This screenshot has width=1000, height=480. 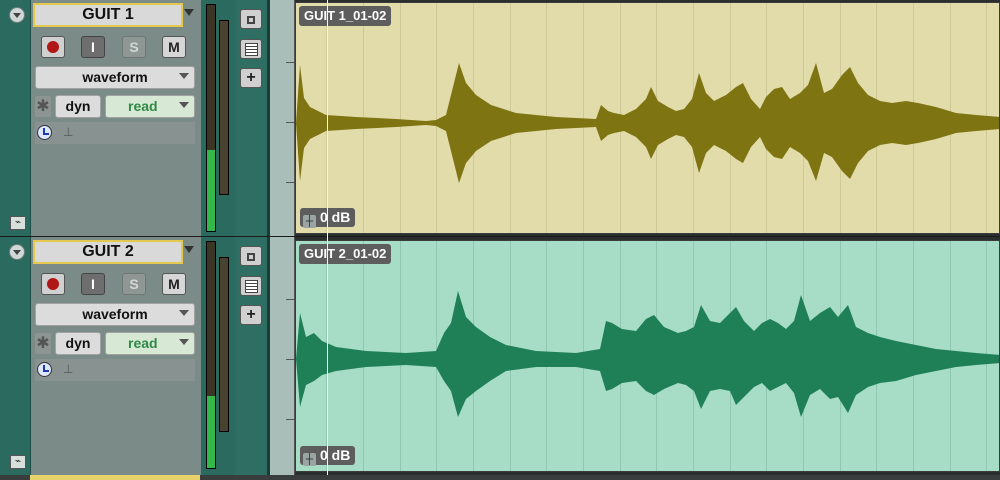 I want to click on track-header: ⌁ GUIT 2 I S M waveform ✱ dyn read ⊥ +, so click(x=135, y=356).